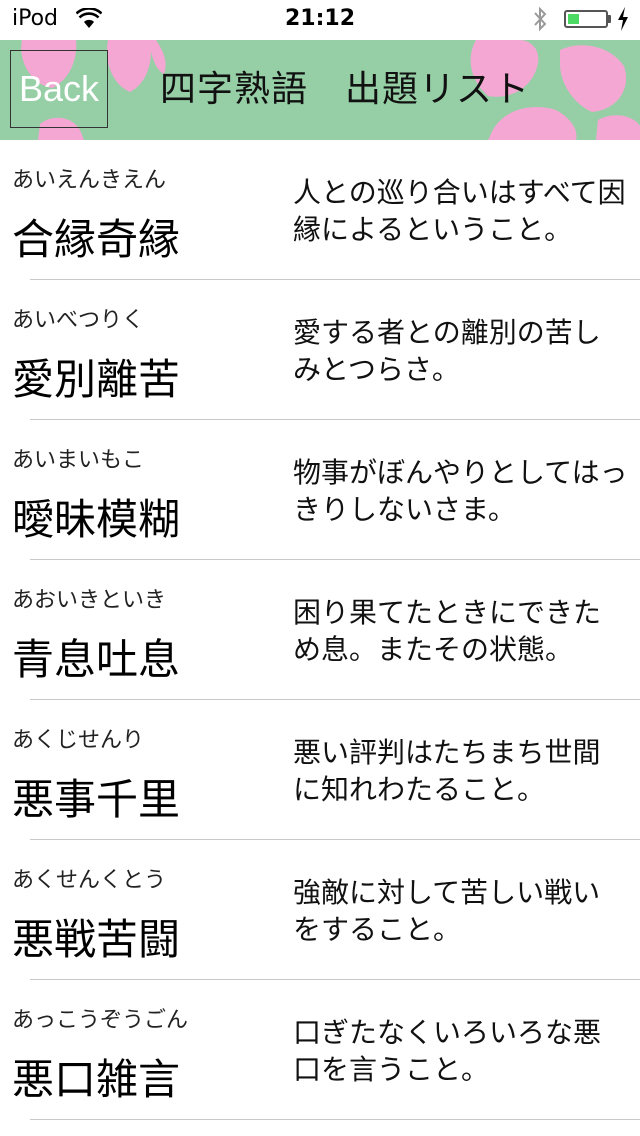 The height and width of the screenshot is (1136, 640). I want to click on idiom-reading: あくせんくとう, so click(89, 880).